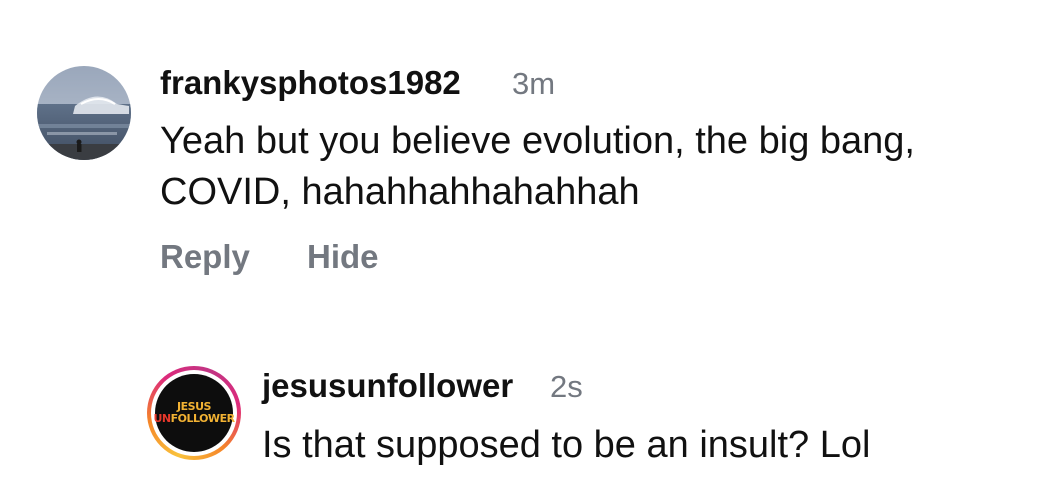 This screenshot has height=489, width=1048. I want to click on avatar-jesusunfollower-logo: JESUS UNFOLLOWER, so click(194, 413).